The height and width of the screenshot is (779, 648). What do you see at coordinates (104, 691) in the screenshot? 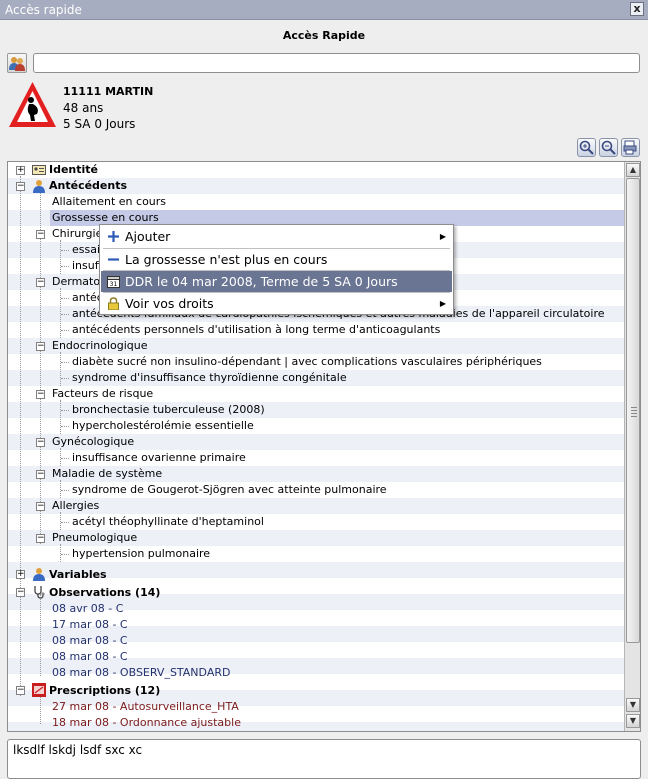
I see `tree-node-prescriptions: Prescriptions (12)` at bounding box center [104, 691].